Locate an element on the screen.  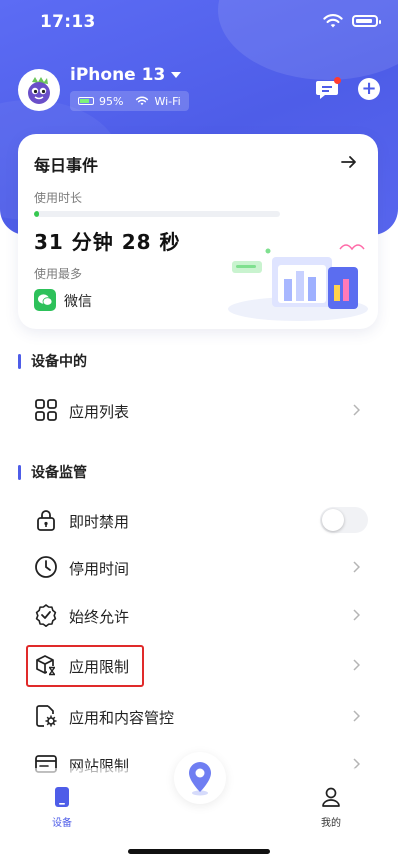
location-button is located at coordinates (200, 778).